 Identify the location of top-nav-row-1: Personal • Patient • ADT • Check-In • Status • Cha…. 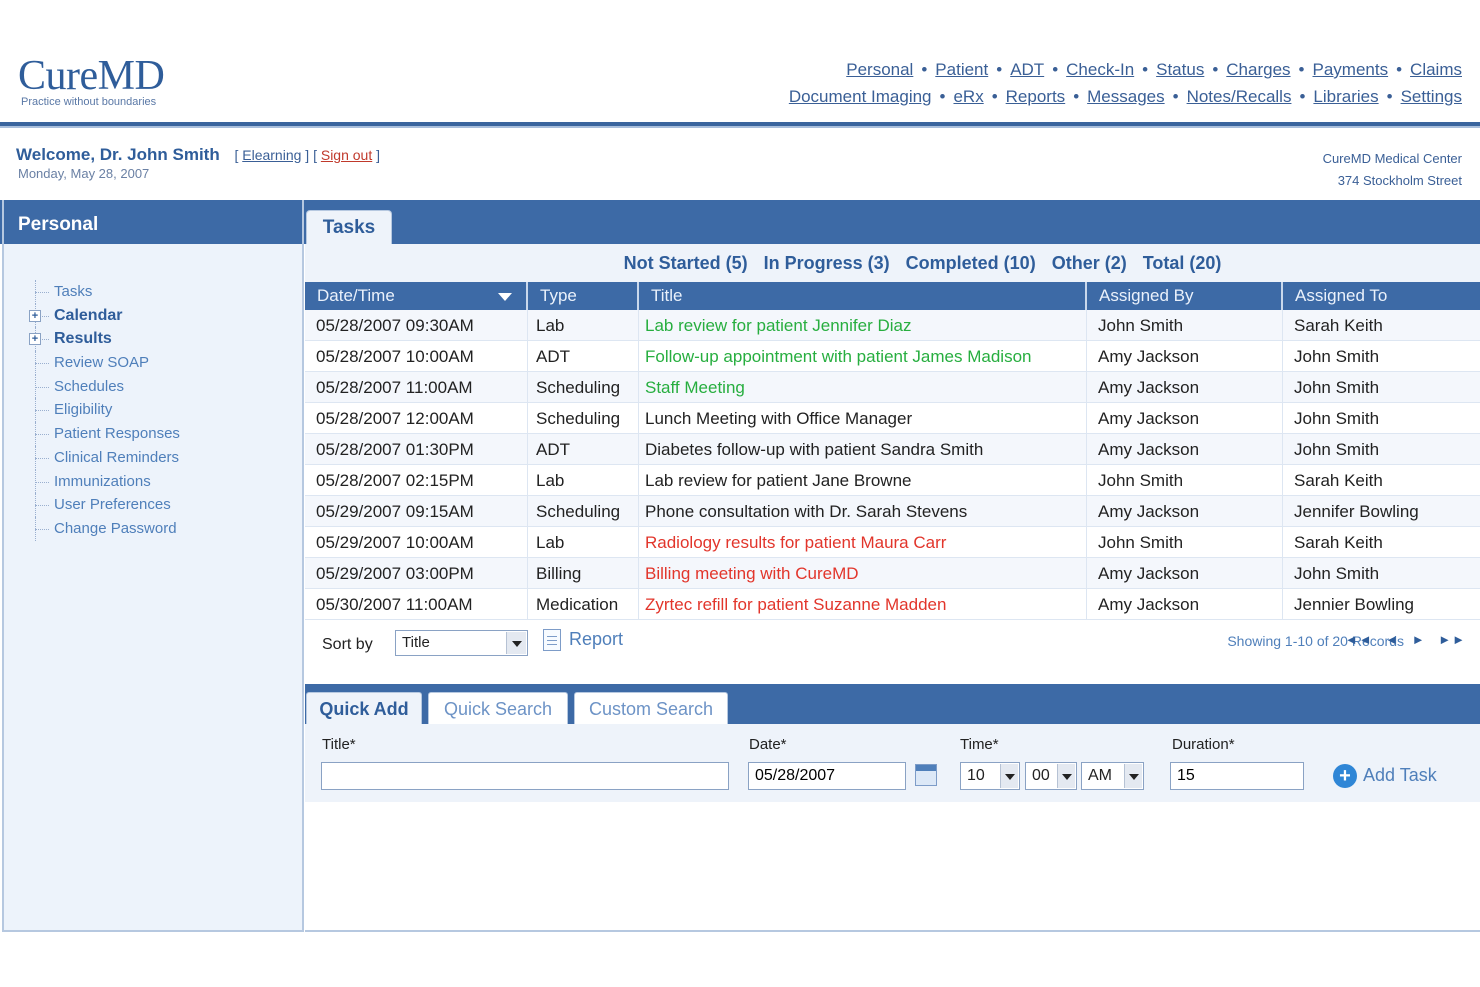
(1154, 70).